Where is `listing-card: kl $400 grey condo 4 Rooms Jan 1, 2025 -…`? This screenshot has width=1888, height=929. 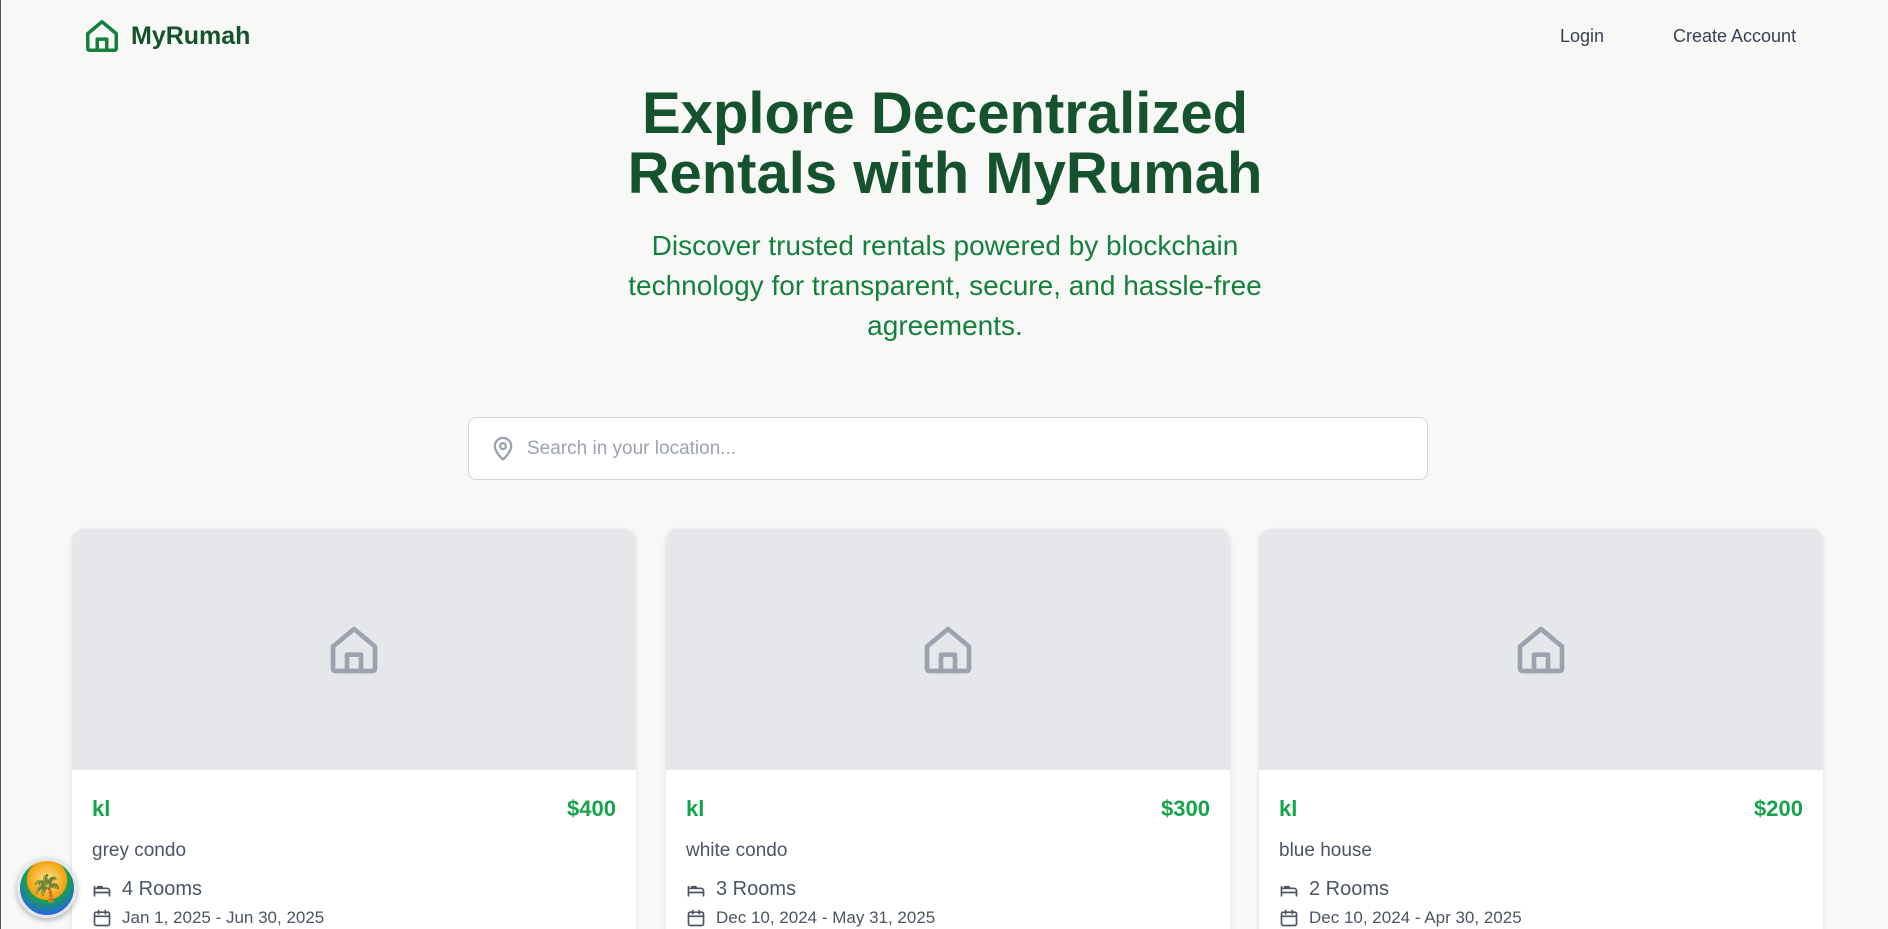
listing-card: kl $400 grey condo 4 Rooms Jan 1, 2025 -… is located at coordinates (354, 729).